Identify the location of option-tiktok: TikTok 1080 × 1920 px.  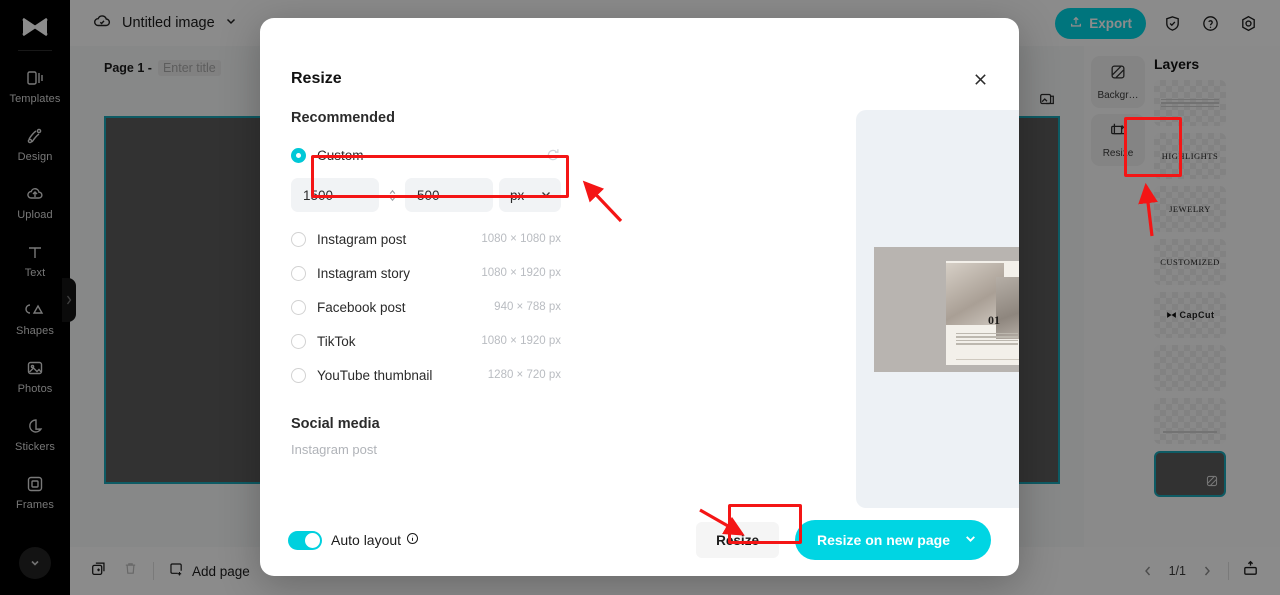
(426, 341).